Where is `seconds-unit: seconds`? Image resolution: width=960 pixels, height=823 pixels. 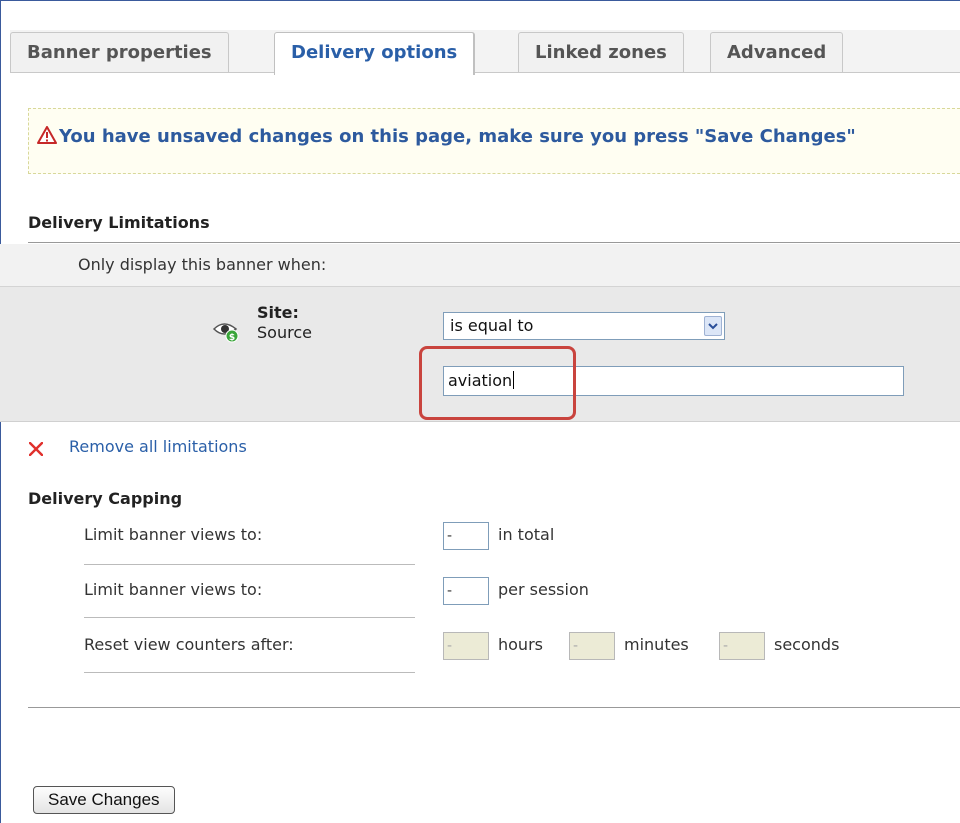 seconds-unit: seconds is located at coordinates (807, 644).